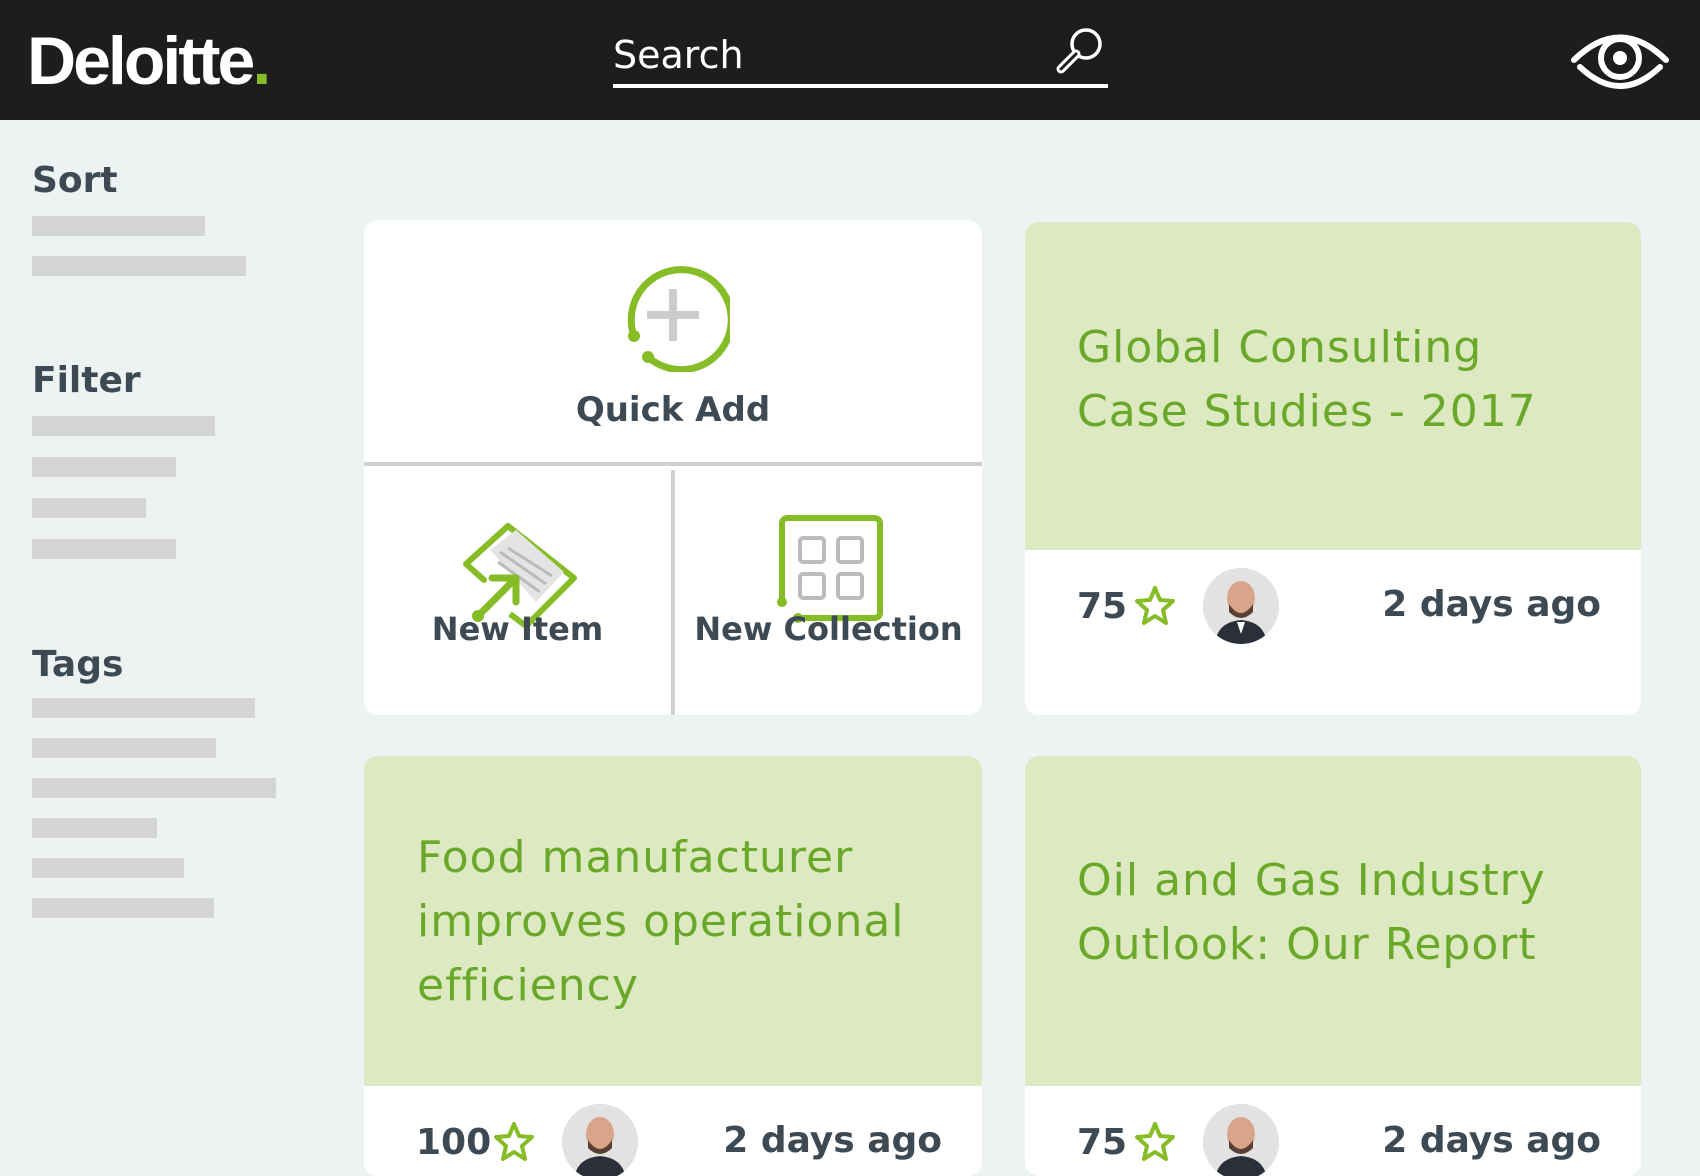  Describe the element at coordinates (673, 410) in the screenshot. I see `quick-add-label: Quick Add` at that location.